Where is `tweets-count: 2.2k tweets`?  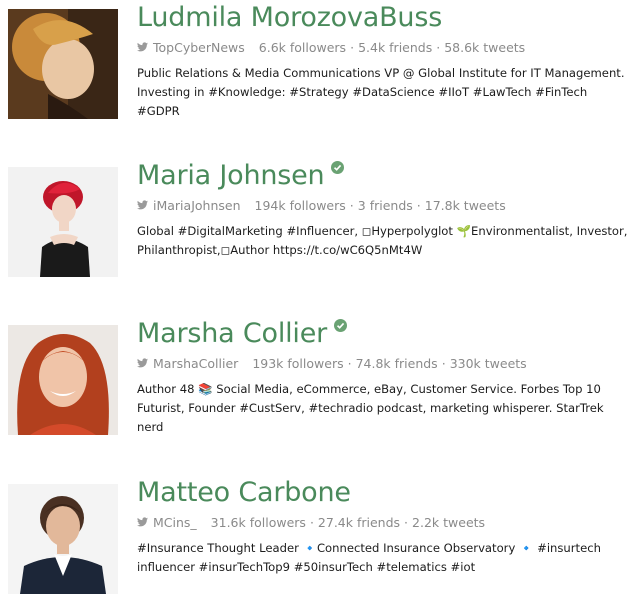 tweets-count: 2.2k tweets is located at coordinates (449, 522).